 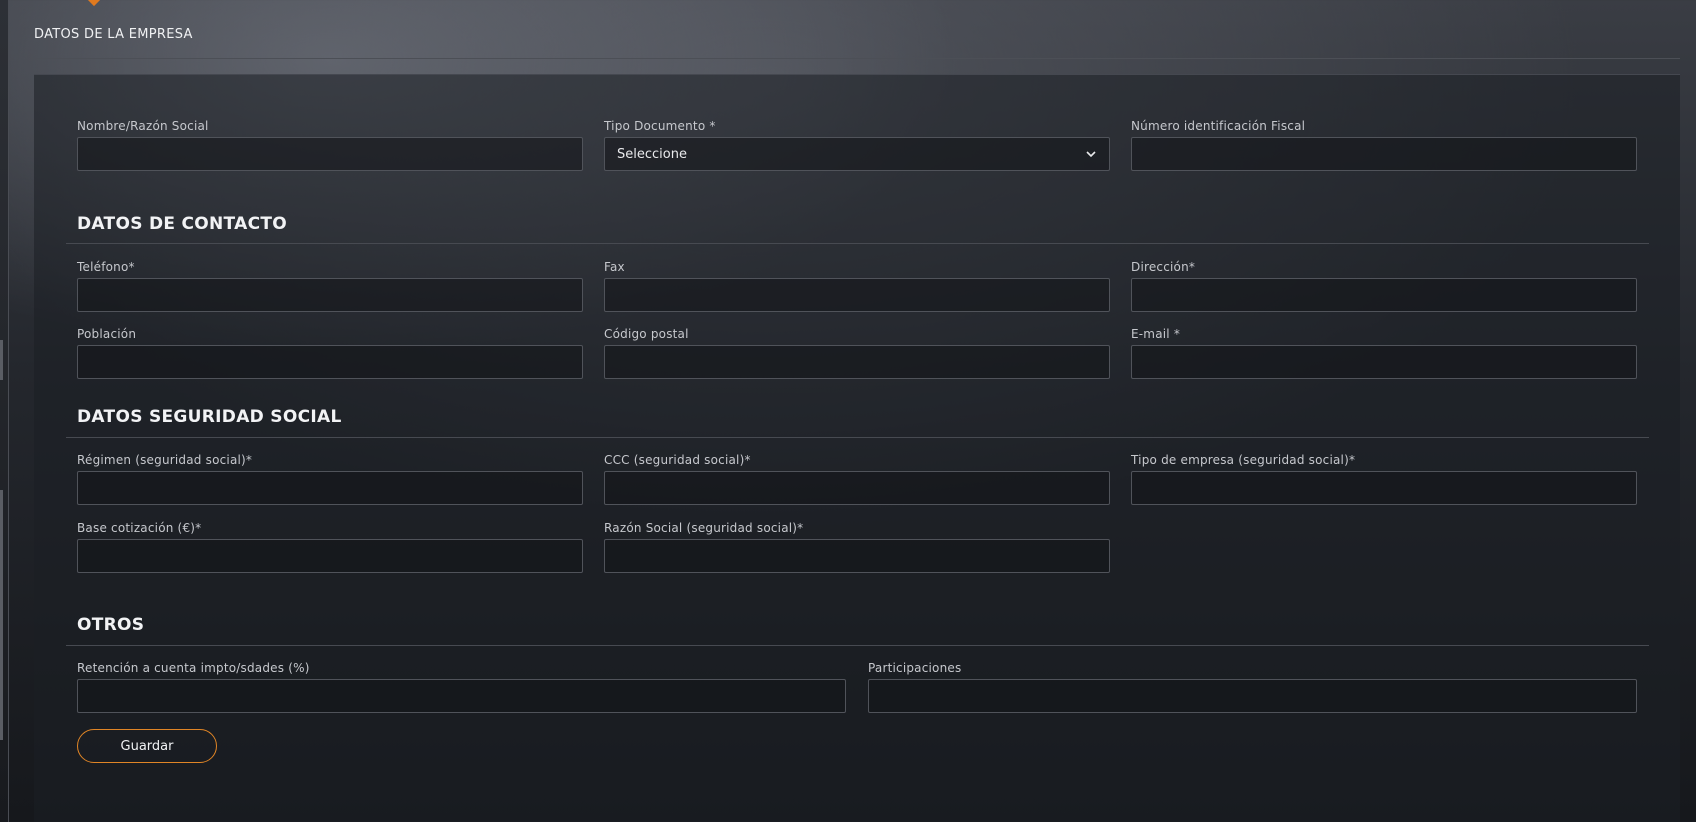 What do you see at coordinates (857, 58) in the screenshot?
I see `title-divider` at bounding box center [857, 58].